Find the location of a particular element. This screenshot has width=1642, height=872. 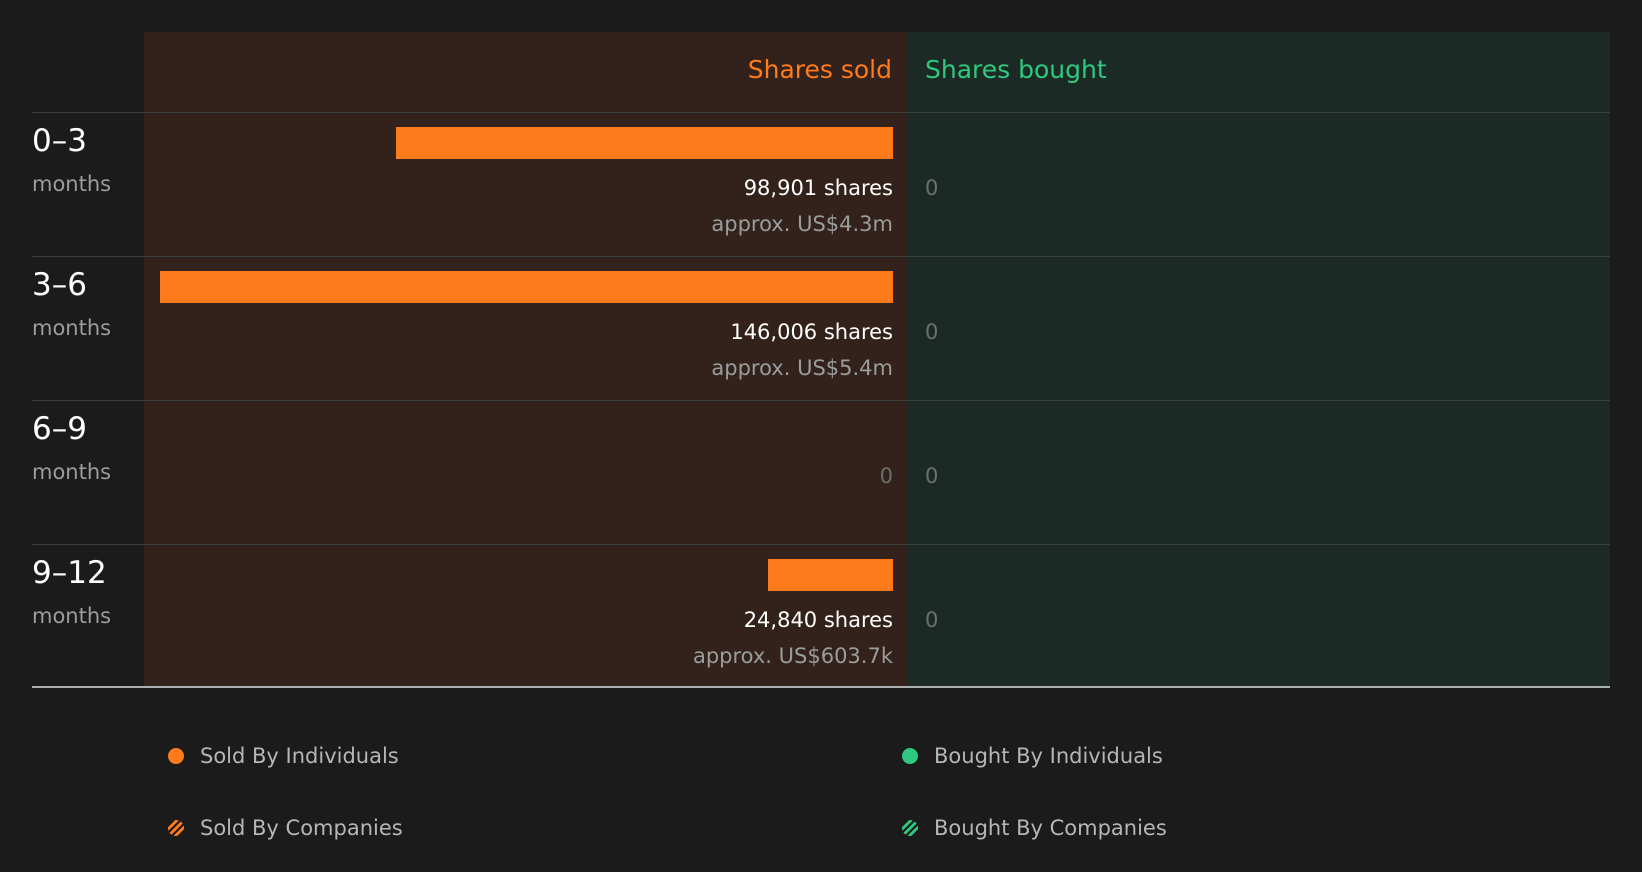

sold-value-label: approx. US$5.4m is located at coordinates (802, 368).